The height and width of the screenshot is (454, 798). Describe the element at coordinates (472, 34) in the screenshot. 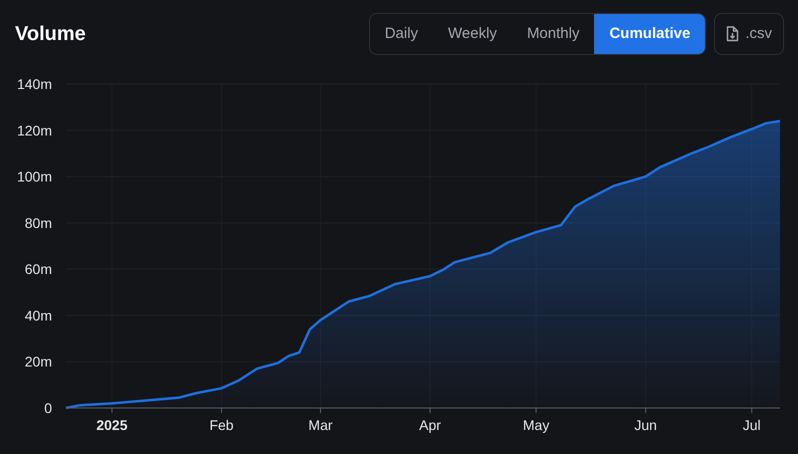

I see `period-tab: Weekly` at that location.